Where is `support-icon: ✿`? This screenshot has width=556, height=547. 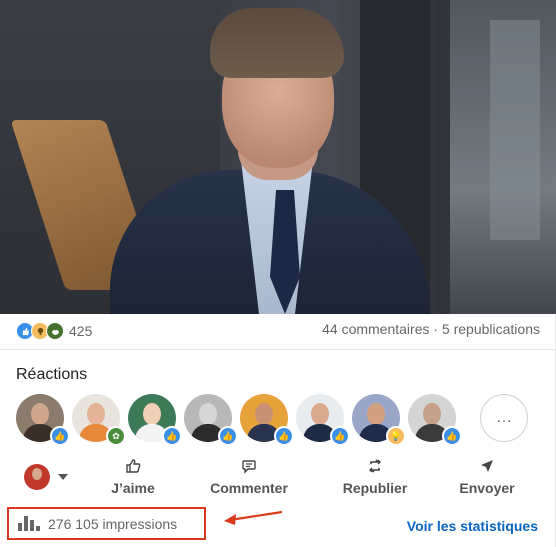 support-icon: ✿ is located at coordinates (116, 436).